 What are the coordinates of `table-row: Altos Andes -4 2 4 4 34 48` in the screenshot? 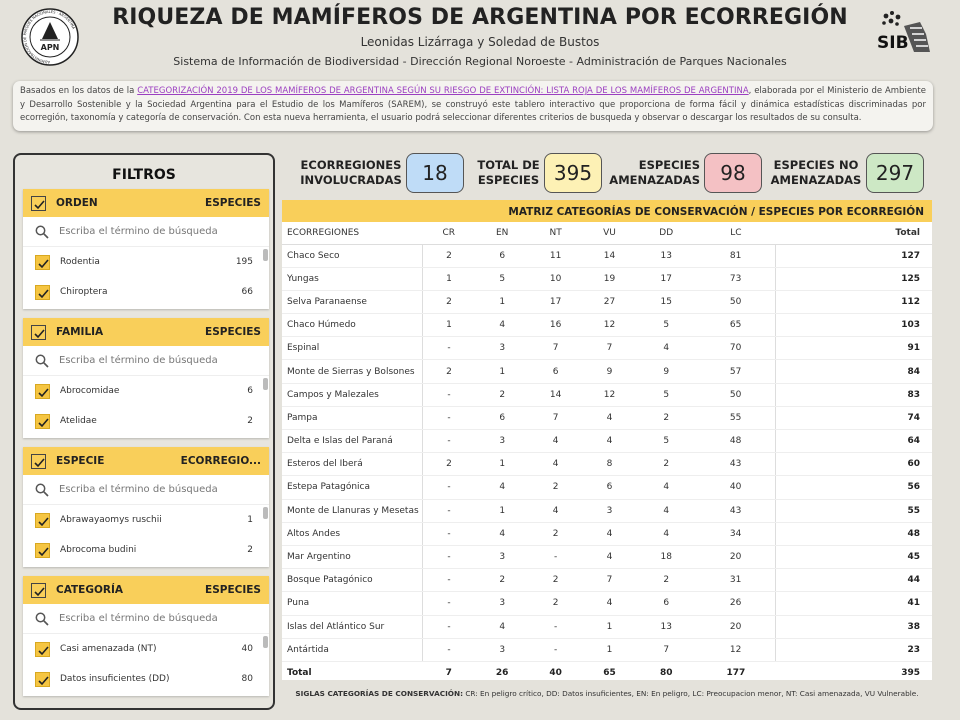 It's located at (607, 534).